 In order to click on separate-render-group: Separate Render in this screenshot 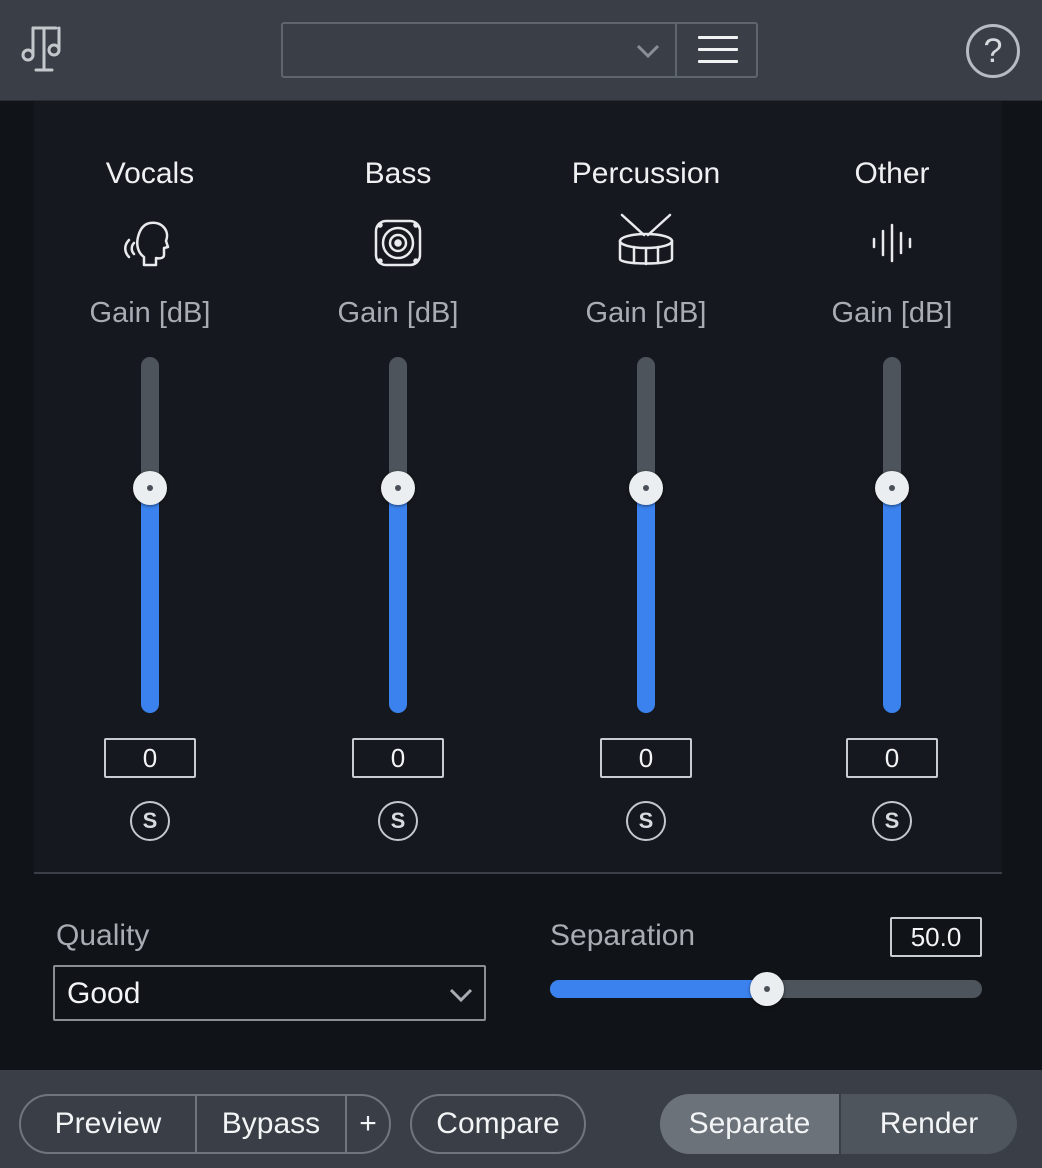, I will do `click(838, 1124)`.